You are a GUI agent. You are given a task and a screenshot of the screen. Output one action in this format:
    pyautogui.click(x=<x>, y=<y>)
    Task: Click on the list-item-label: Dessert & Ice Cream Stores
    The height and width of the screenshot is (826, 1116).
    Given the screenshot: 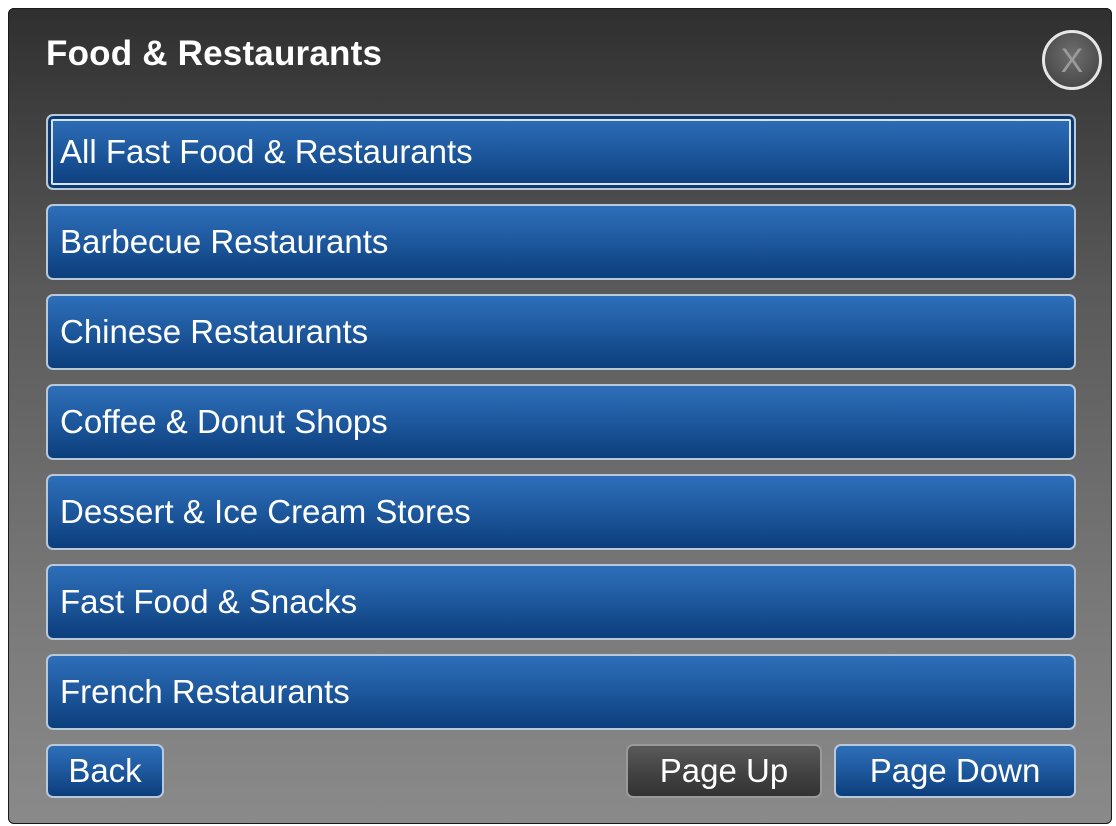 What is the action you would take?
    pyautogui.click(x=265, y=511)
    